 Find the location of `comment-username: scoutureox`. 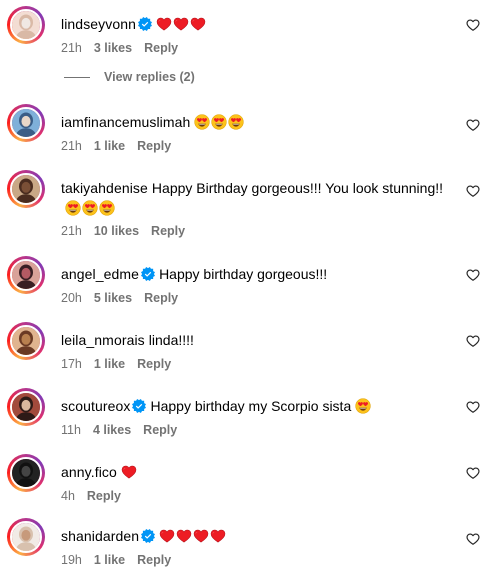

comment-username: scoutureox is located at coordinates (95, 406).